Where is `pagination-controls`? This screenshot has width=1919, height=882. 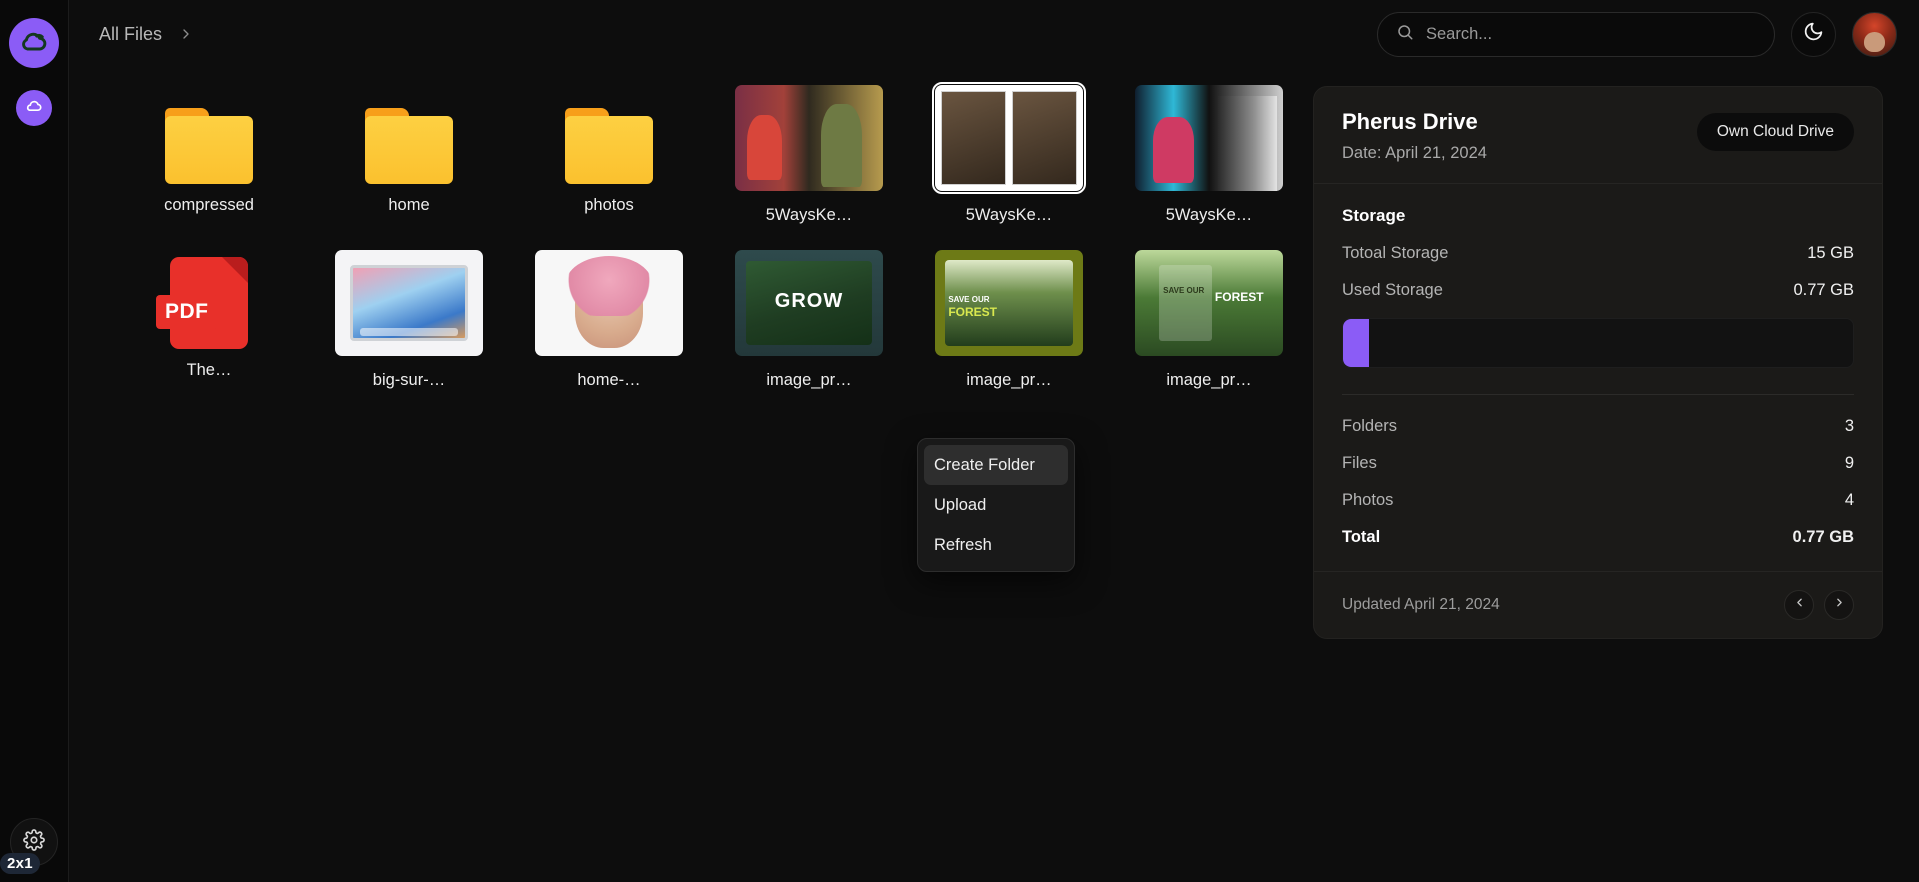 pagination-controls is located at coordinates (1819, 605).